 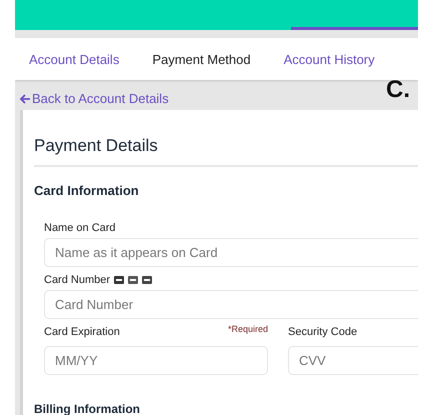 What do you see at coordinates (209, 59) in the screenshot?
I see `nav-tab: Payment Method` at bounding box center [209, 59].